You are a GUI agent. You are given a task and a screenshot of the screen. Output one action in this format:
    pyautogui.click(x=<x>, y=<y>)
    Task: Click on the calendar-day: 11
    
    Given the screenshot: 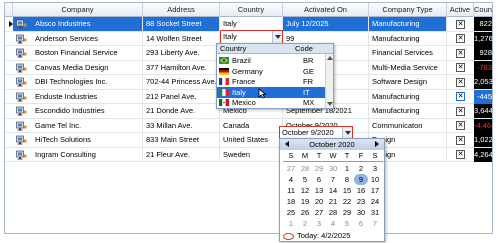 What is the action you would take?
    pyautogui.click(x=291, y=190)
    